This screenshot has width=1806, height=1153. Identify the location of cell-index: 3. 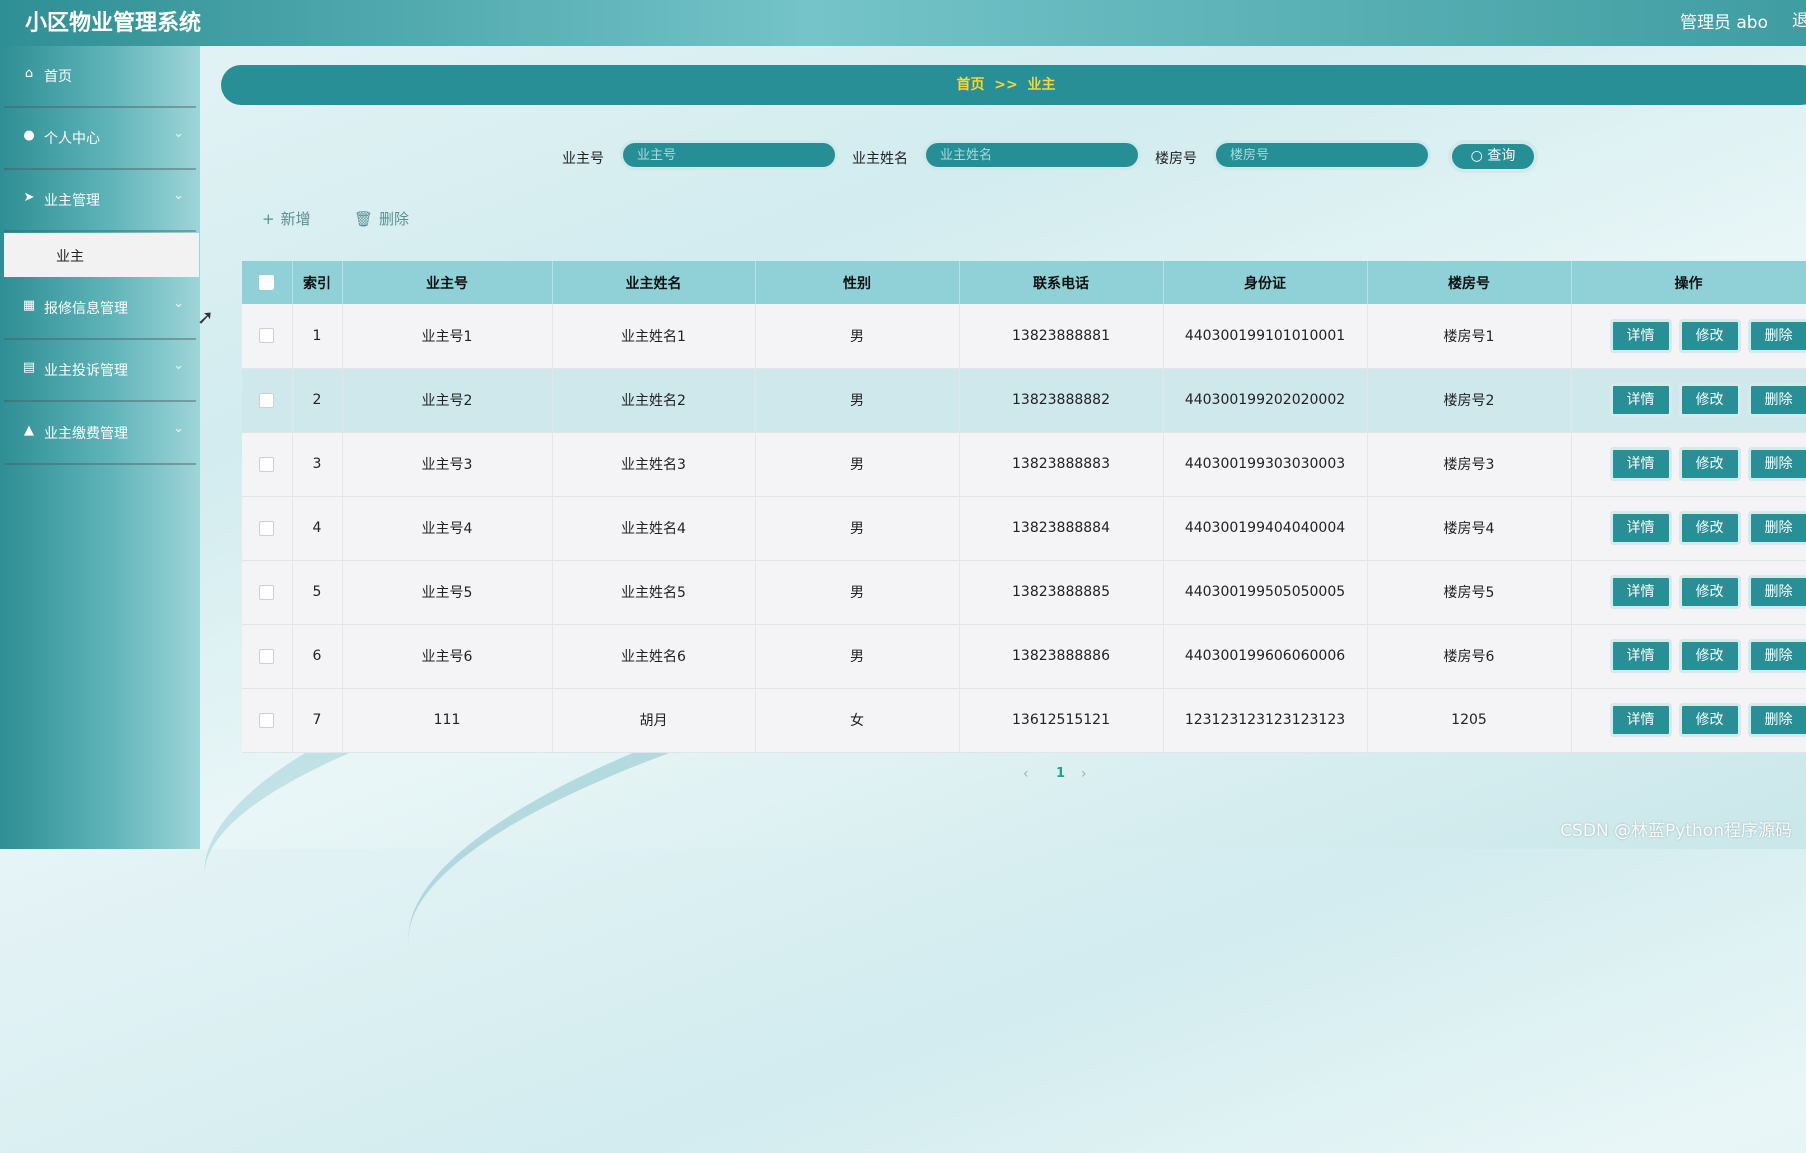
(317, 464).